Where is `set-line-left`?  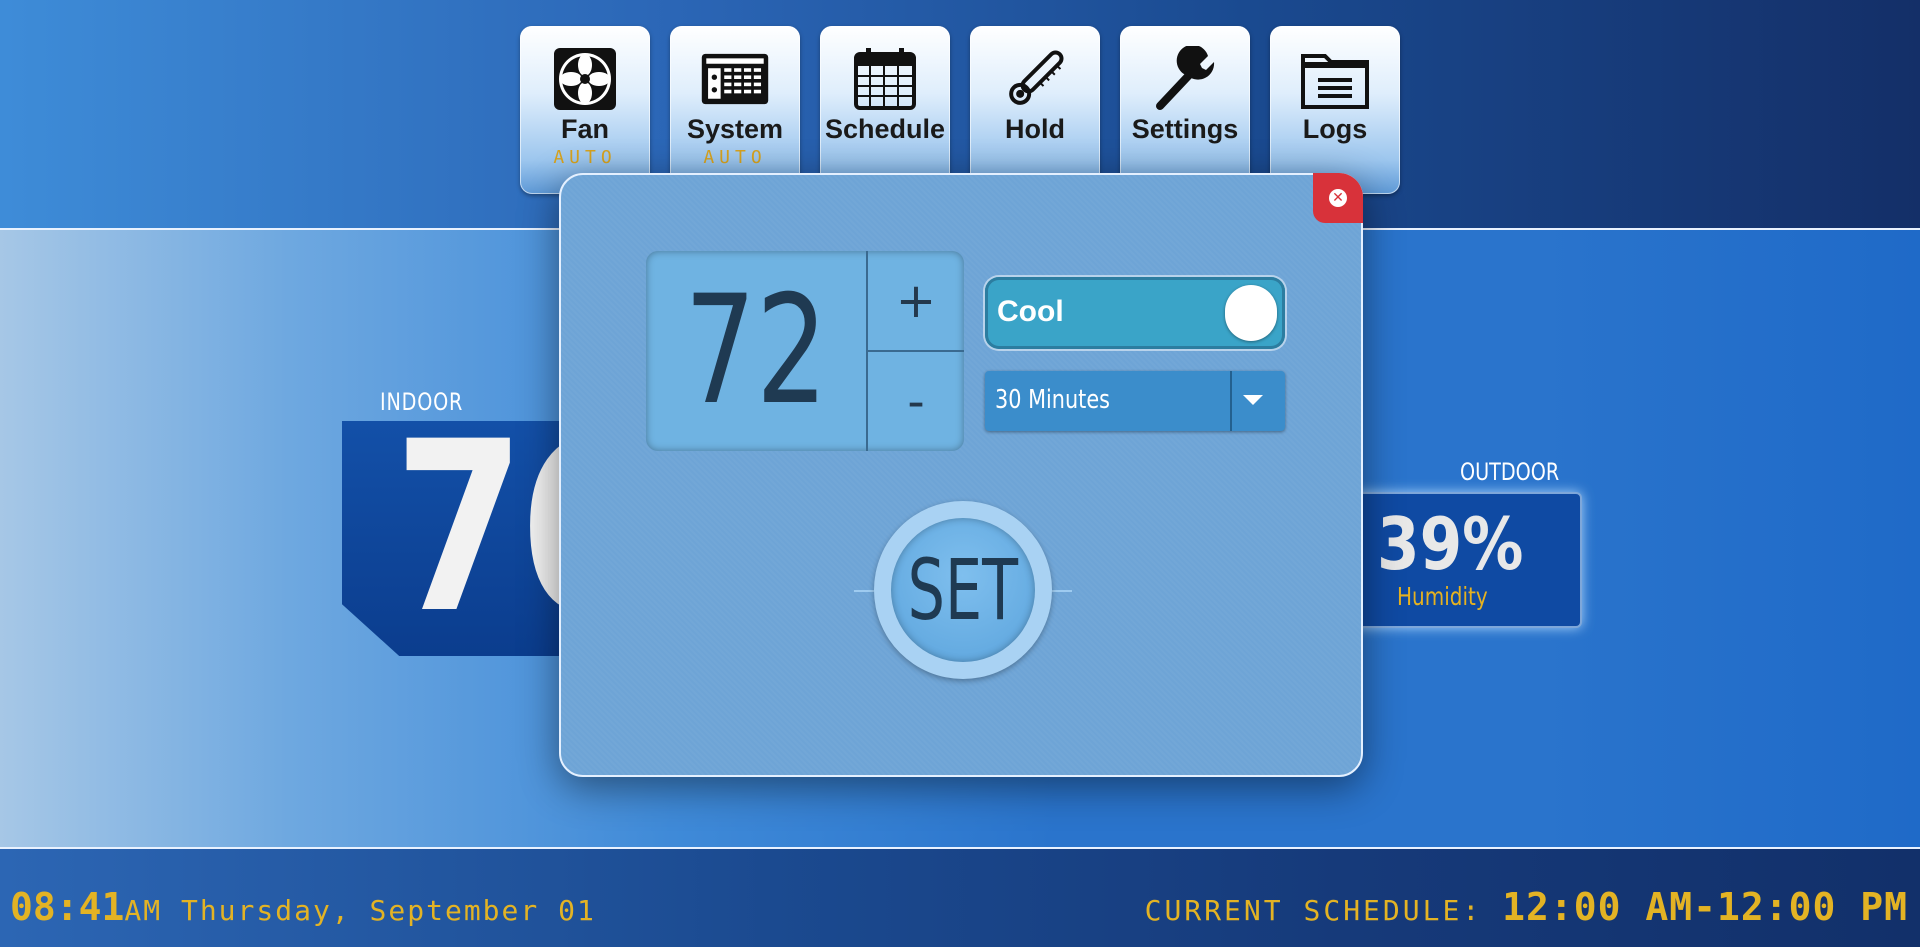 set-line-left is located at coordinates (864, 591).